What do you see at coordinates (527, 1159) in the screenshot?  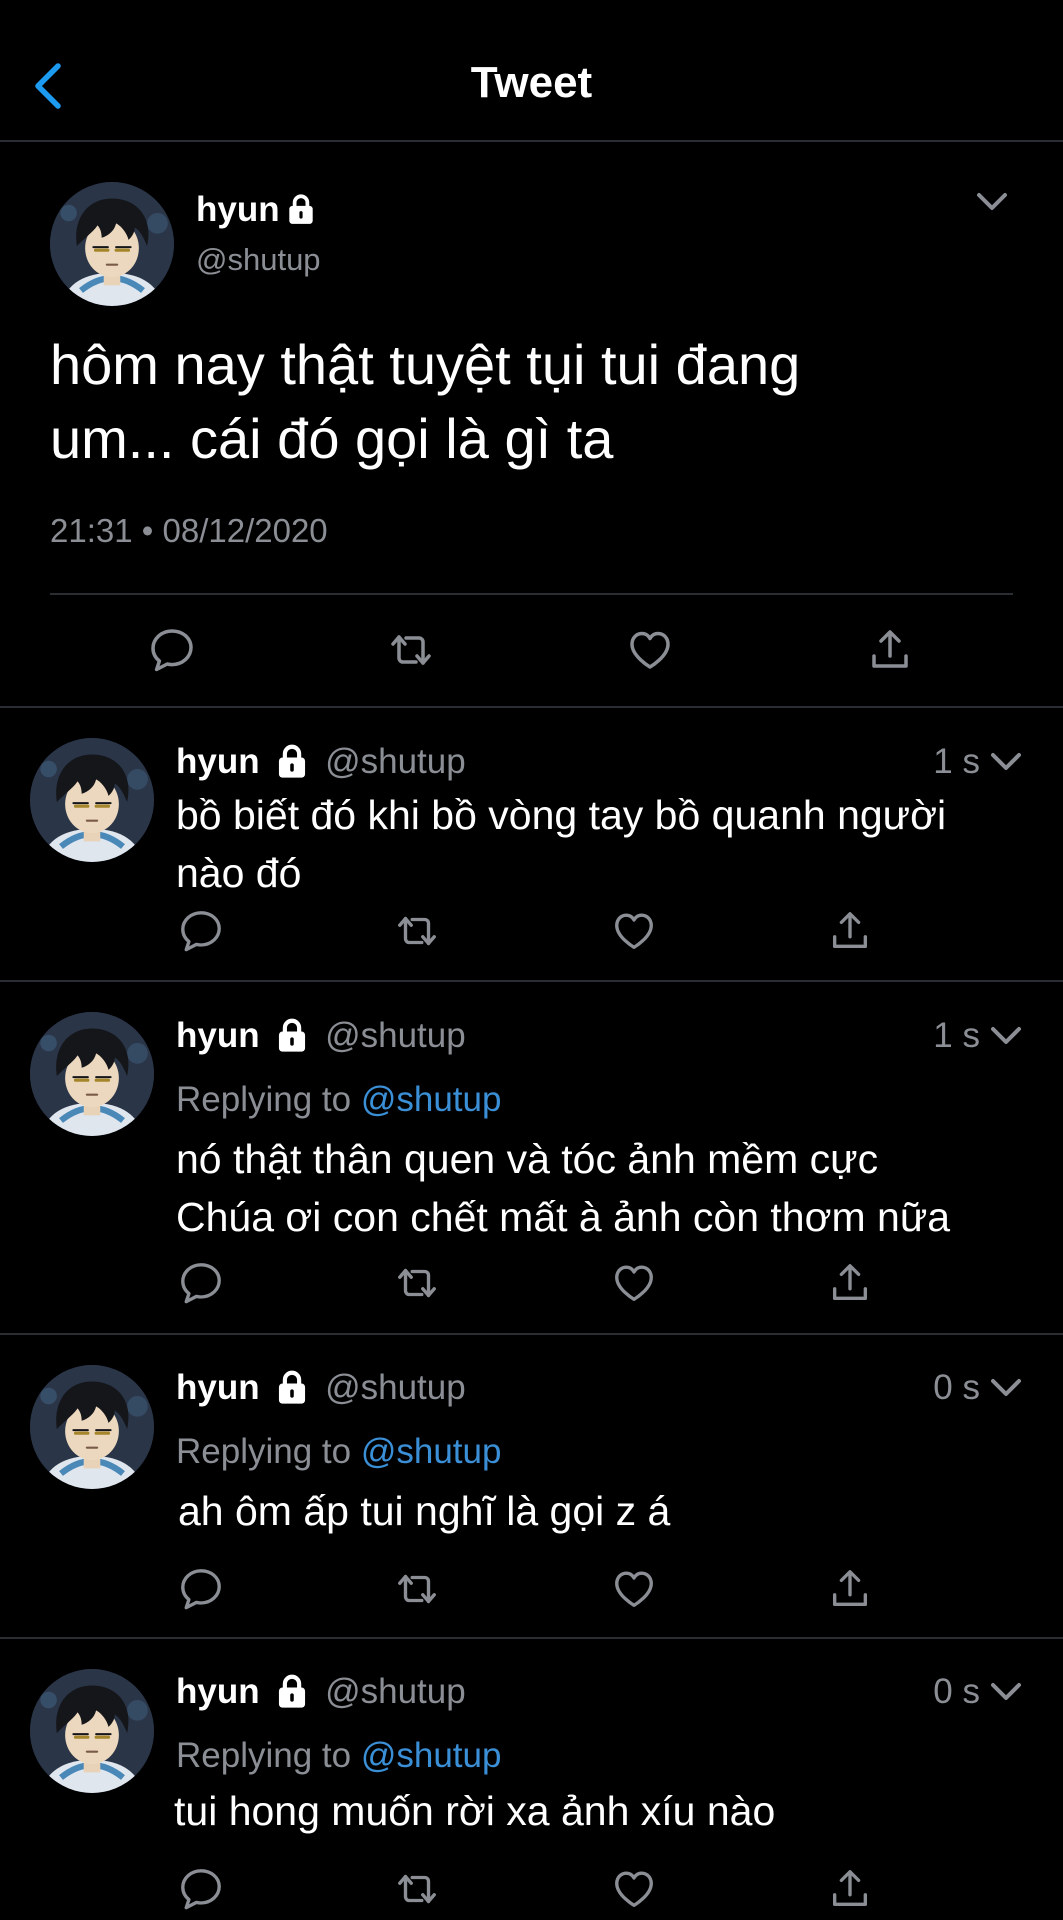 I see `reply-text-line: nó thật thân quen và tóc ảnh mềm cực` at bounding box center [527, 1159].